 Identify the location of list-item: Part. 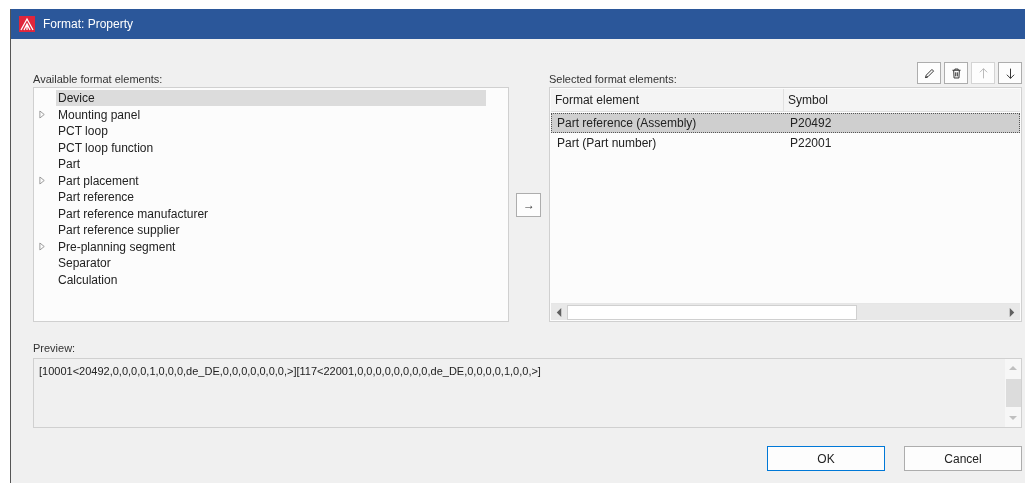
(271, 164).